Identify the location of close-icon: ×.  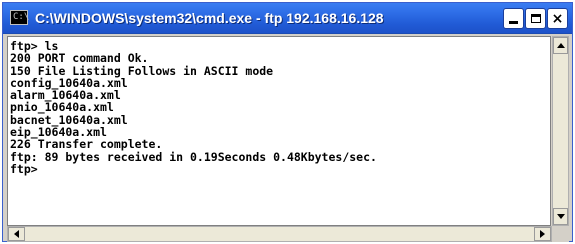
(557, 18).